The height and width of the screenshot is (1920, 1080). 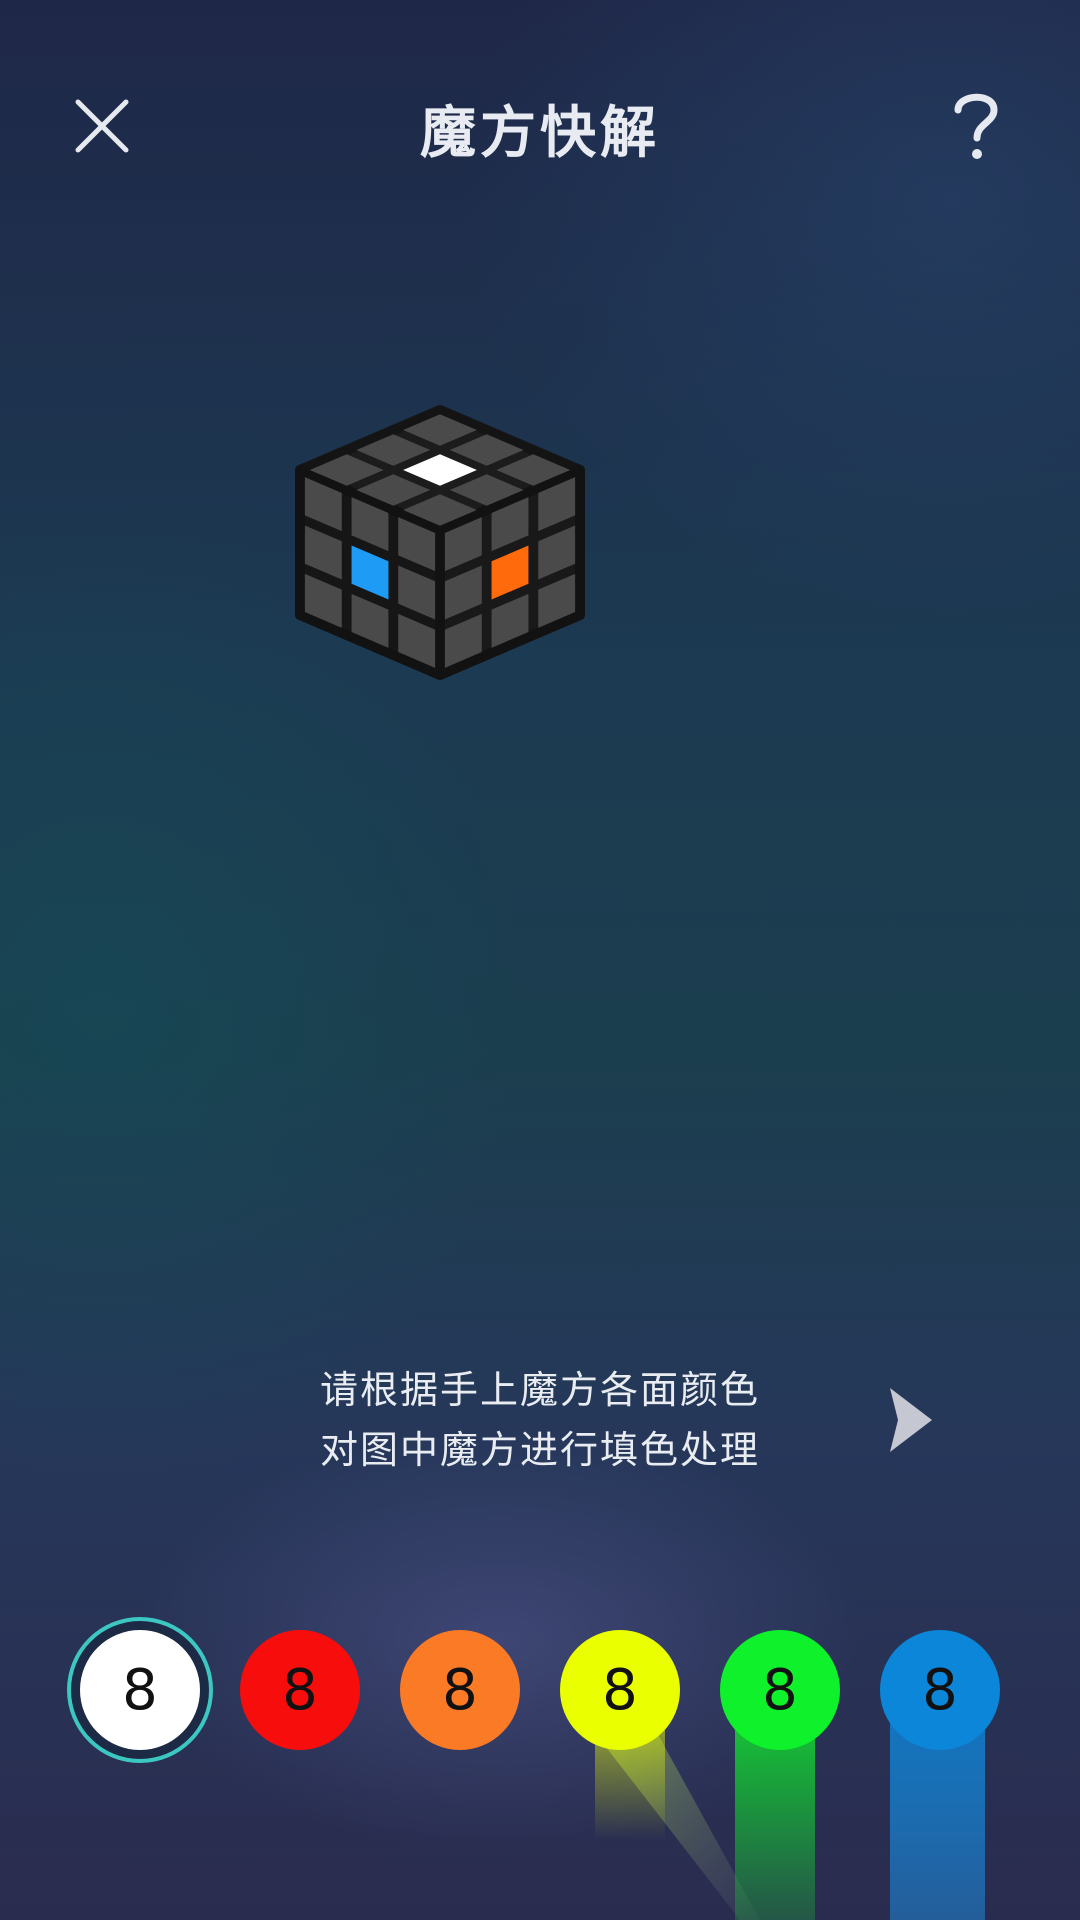 What do you see at coordinates (539, 1450) in the screenshot?
I see `instruction-line-2: 对图中魔方进行填色处理` at bounding box center [539, 1450].